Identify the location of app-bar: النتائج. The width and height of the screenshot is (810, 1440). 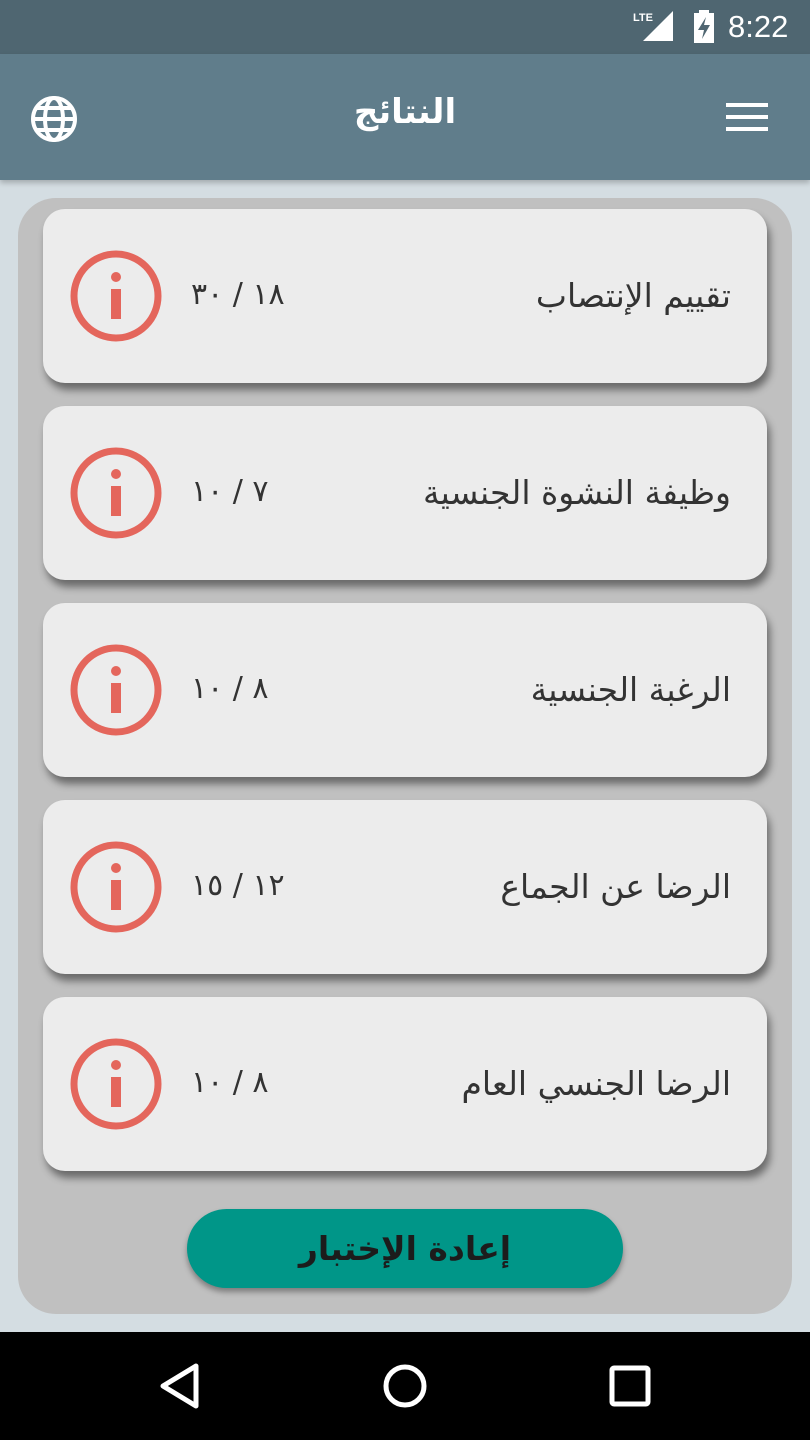
(405, 117).